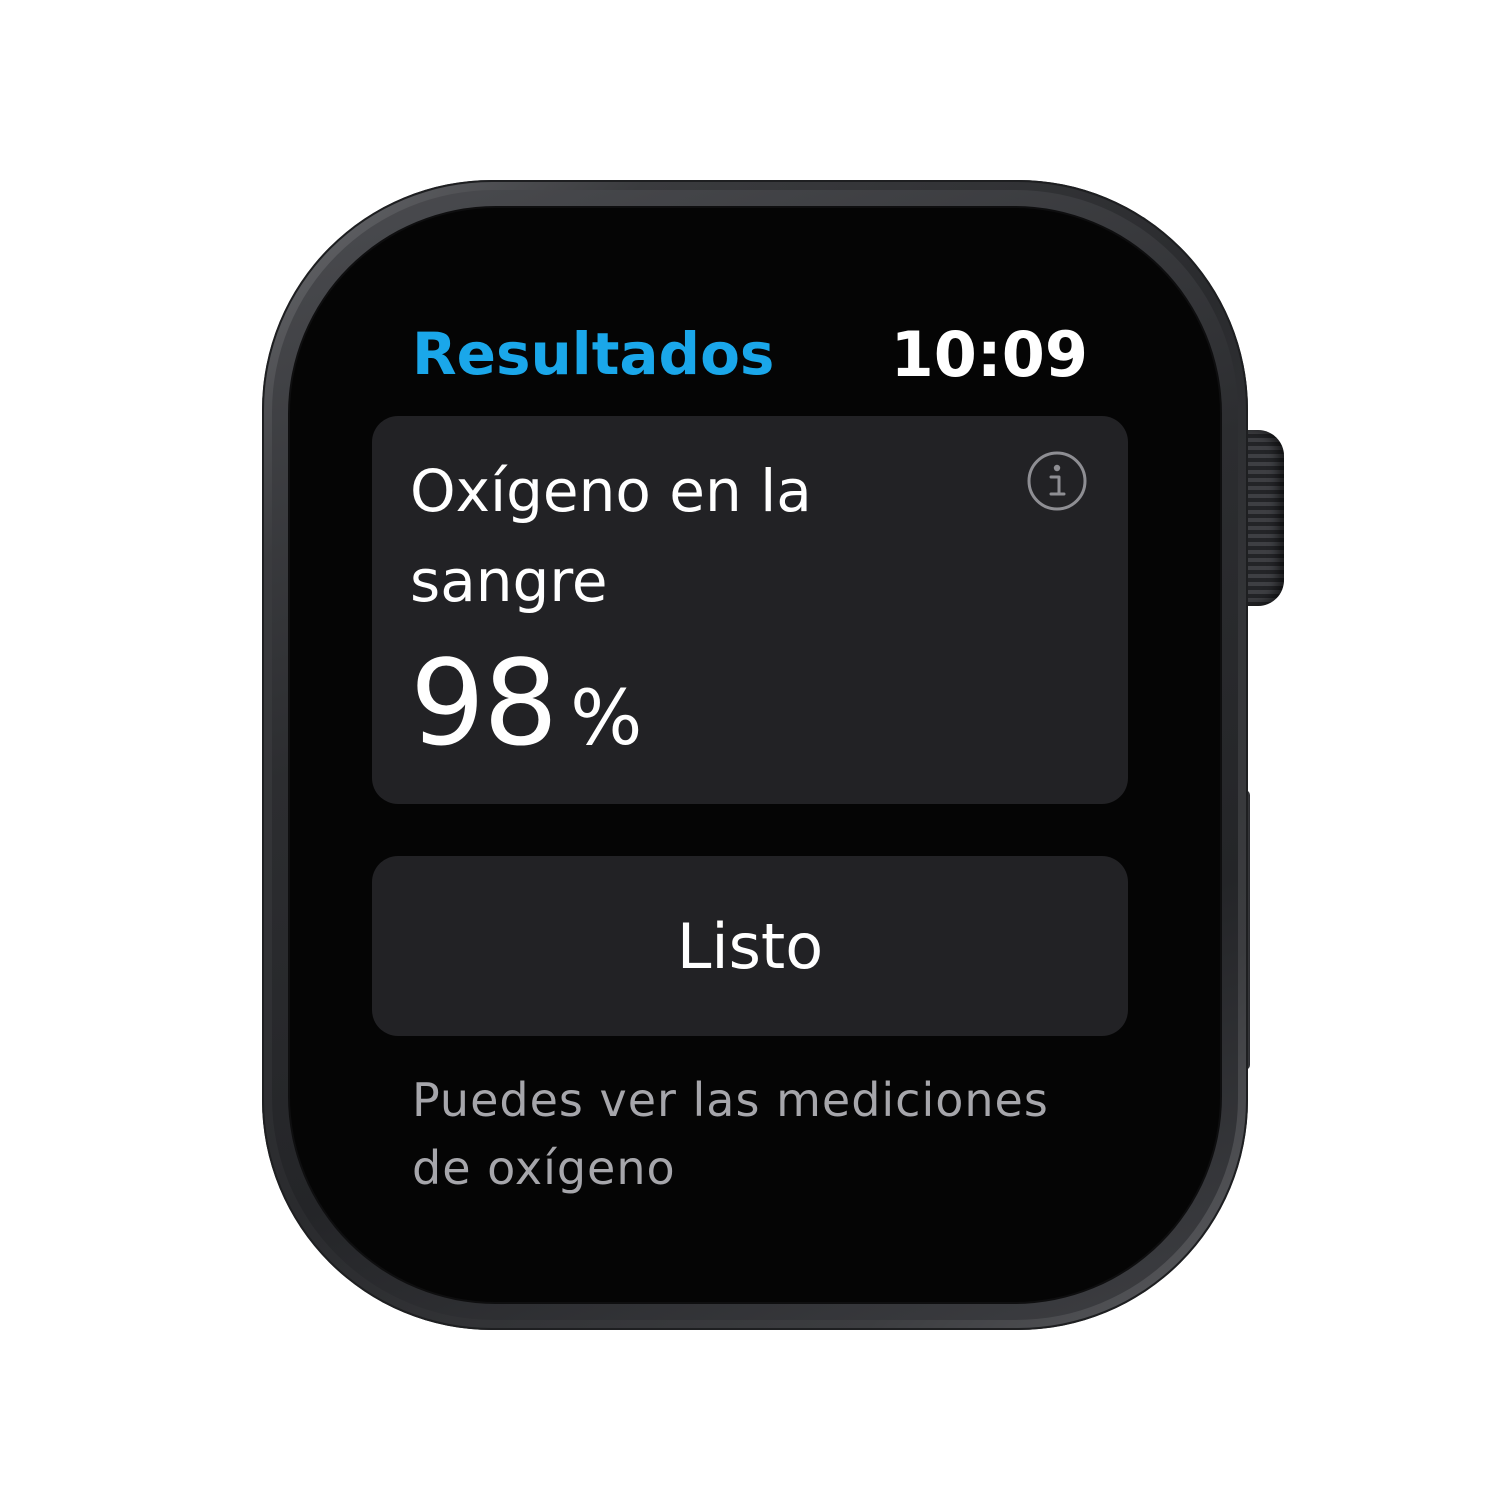  Describe the element at coordinates (750, 946) in the screenshot. I see `done-button: Listo` at that location.